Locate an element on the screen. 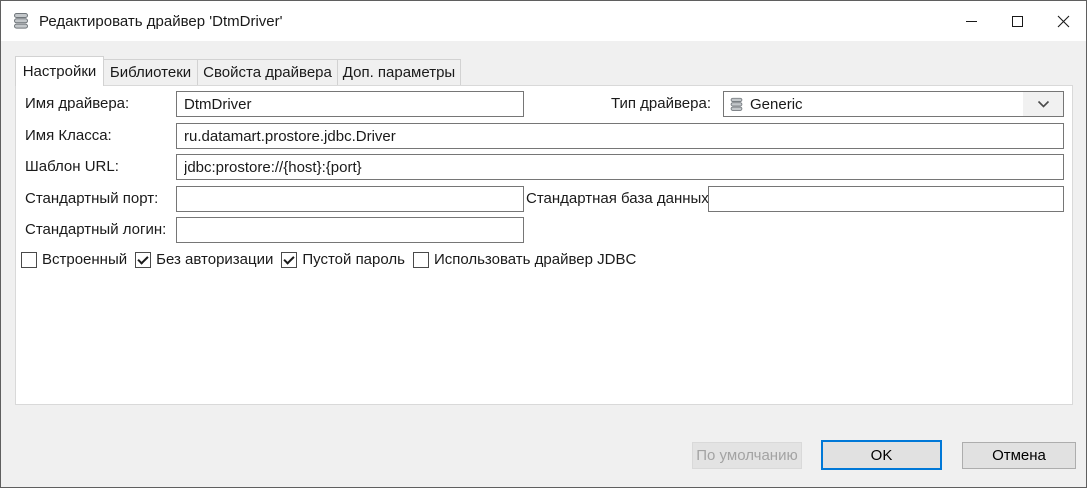 This screenshot has width=1087, height=488. default-button: По умолчанию is located at coordinates (747, 455).